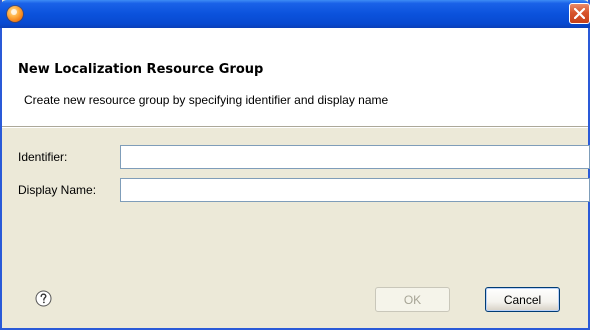  I want to click on ok-button-label: OK, so click(412, 299).